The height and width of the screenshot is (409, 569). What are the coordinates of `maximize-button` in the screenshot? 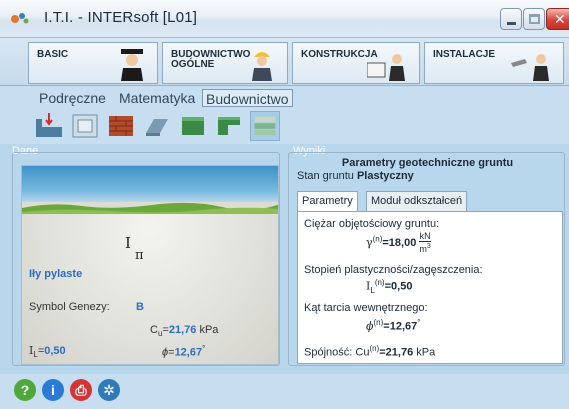 It's located at (534, 19).